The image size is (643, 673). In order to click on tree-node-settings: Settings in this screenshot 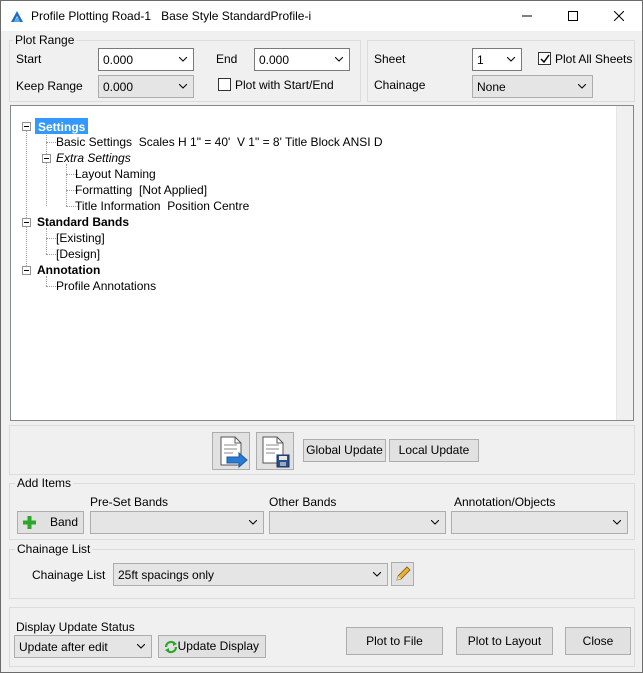, I will do `click(62, 126)`.